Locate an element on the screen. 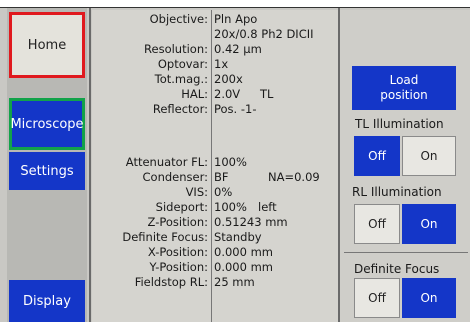 The height and width of the screenshot is (322, 470). nav-home-label: Home is located at coordinates (47, 45).